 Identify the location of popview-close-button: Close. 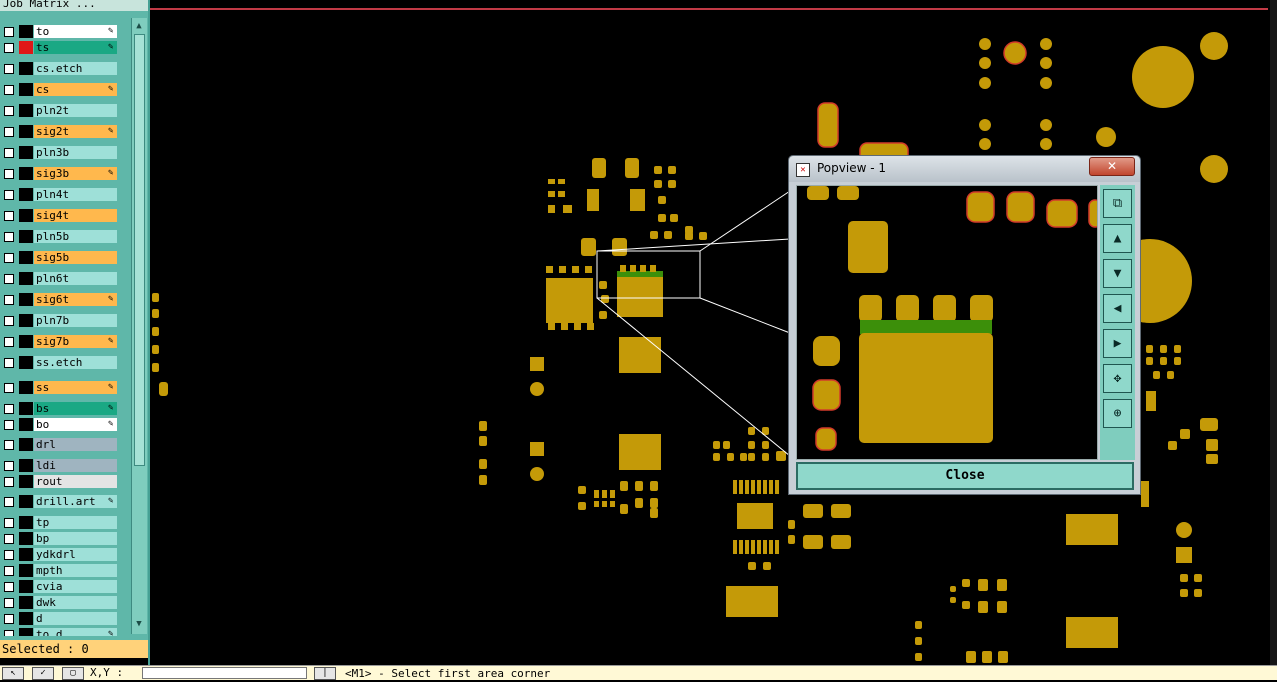
(965, 476).